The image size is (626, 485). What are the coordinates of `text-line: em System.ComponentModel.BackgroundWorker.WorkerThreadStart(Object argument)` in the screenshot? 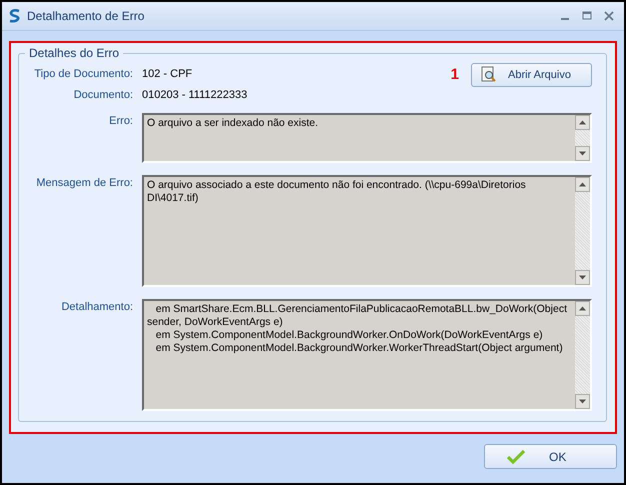 It's located at (359, 348).